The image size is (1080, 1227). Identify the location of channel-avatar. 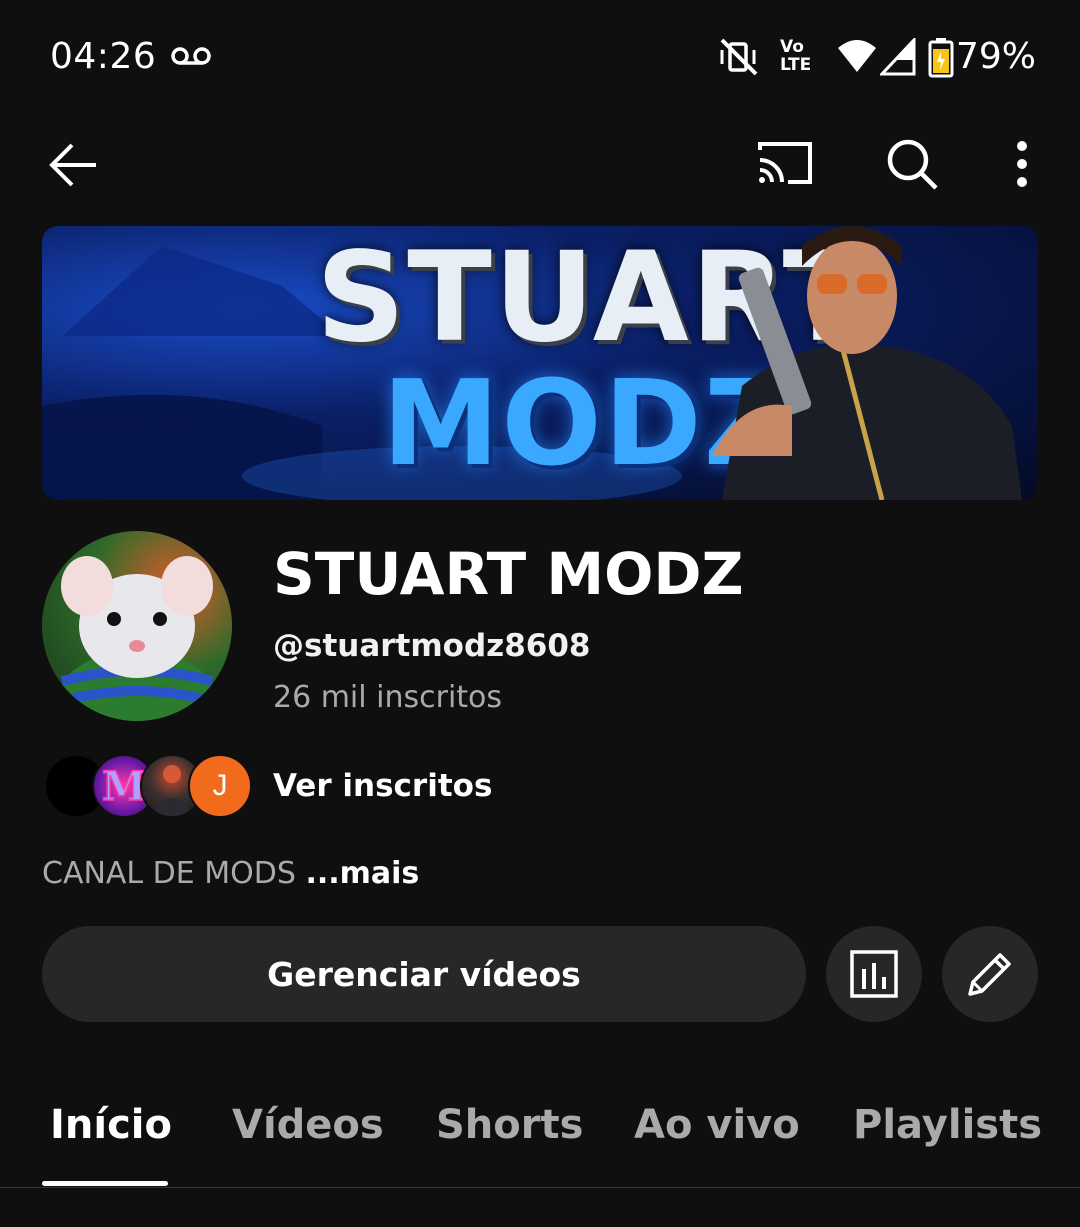
(137, 626).